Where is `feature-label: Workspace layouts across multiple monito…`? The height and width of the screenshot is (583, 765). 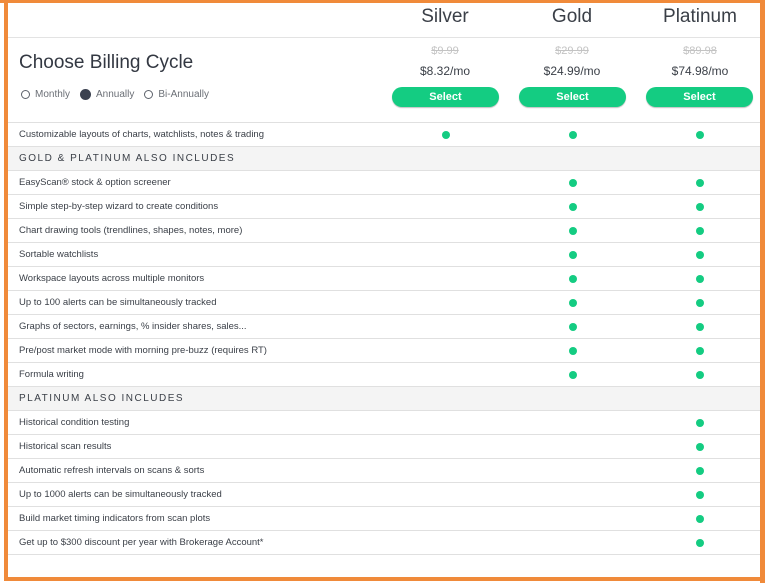
feature-label: Workspace layouts across multiple monito… is located at coordinates (112, 278).